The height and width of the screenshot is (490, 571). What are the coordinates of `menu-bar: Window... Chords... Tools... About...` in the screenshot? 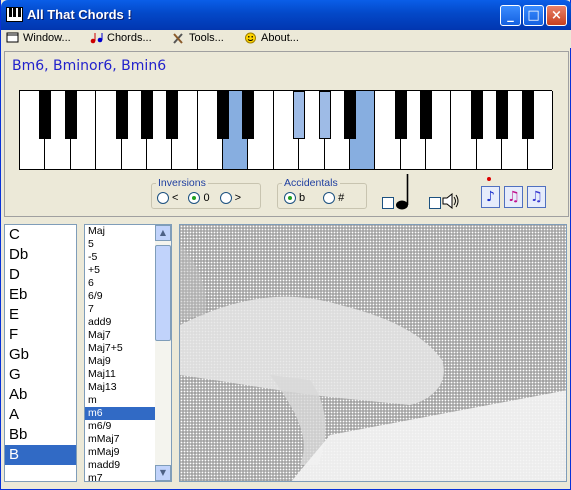 It's located at (286, 39).